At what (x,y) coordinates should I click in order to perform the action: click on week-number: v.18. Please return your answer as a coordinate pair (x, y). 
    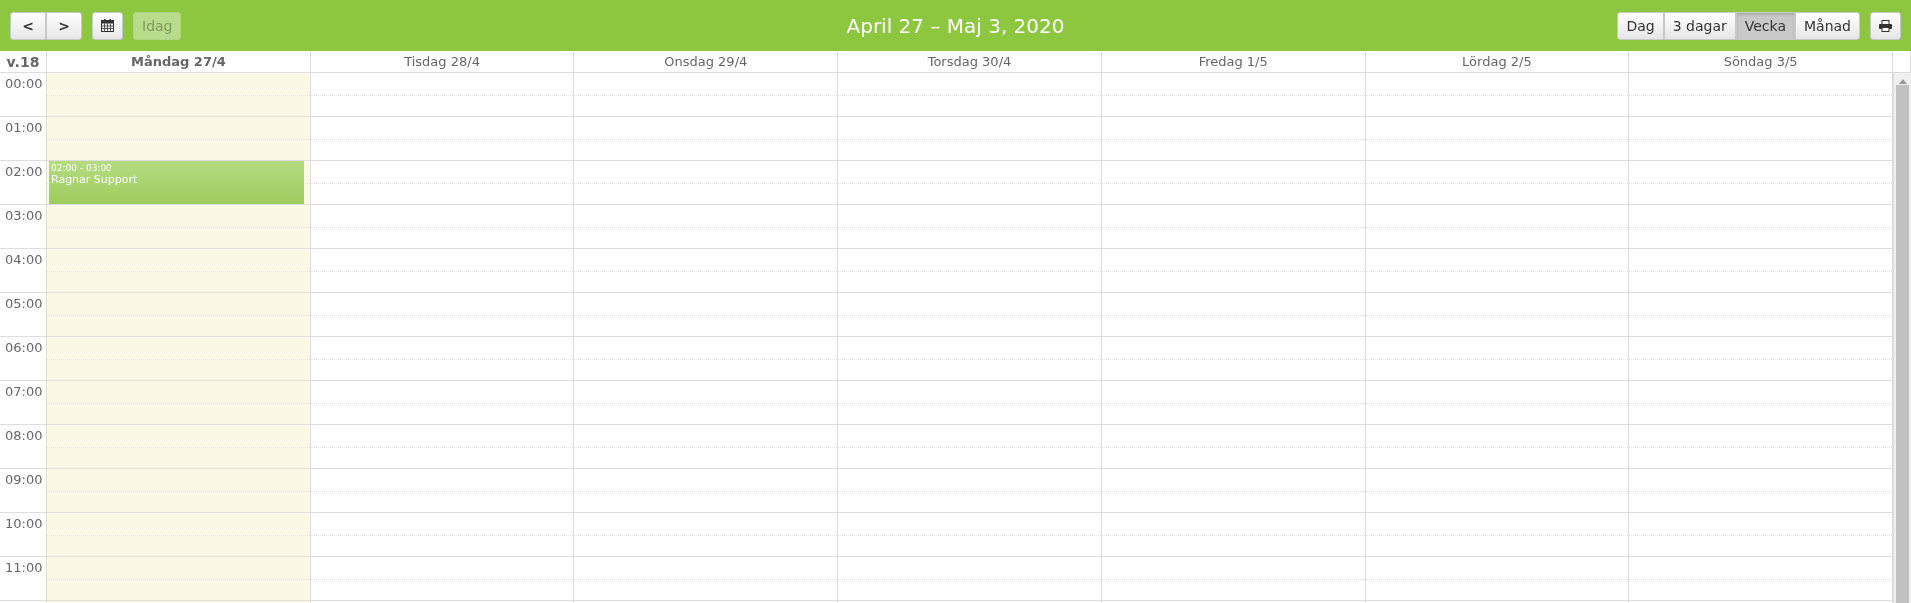
    Looking at the image, I should click on (23, 61).